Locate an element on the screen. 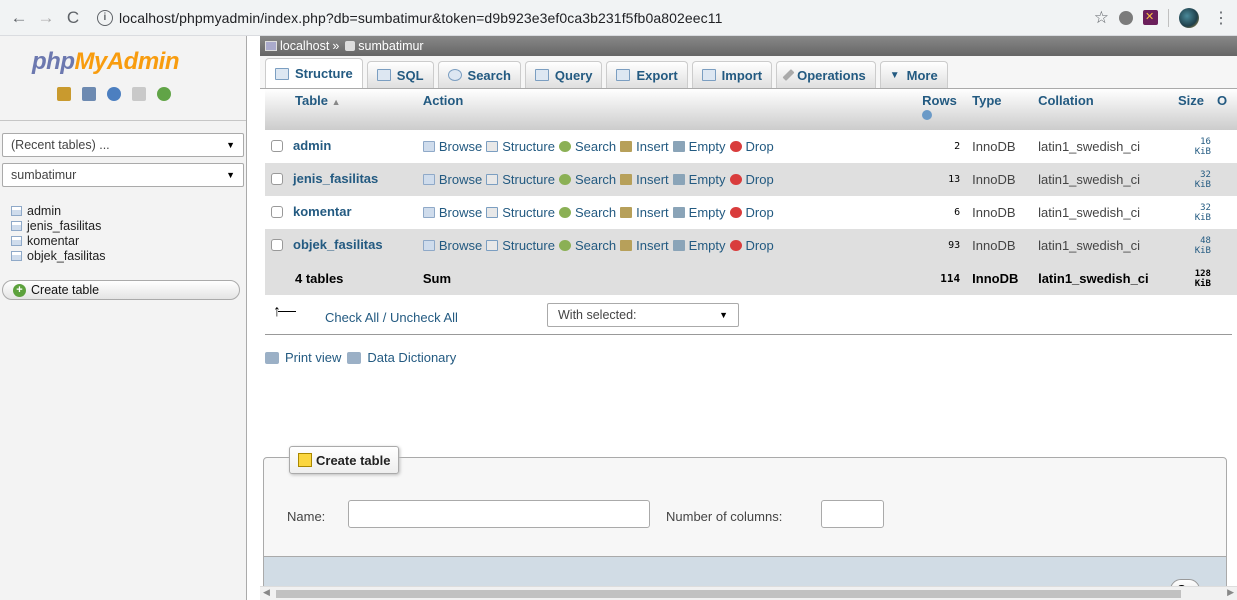  nav-table-item: objek_fasilitas is located at coordinates (128, 255).